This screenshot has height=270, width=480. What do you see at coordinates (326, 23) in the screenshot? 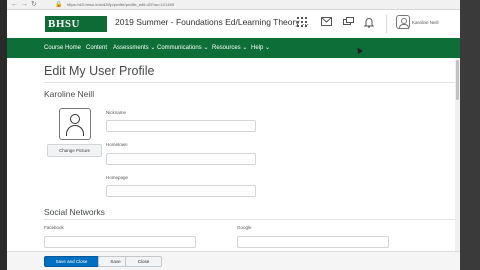
I see `mail-icon` at bounding box center [326, 23].